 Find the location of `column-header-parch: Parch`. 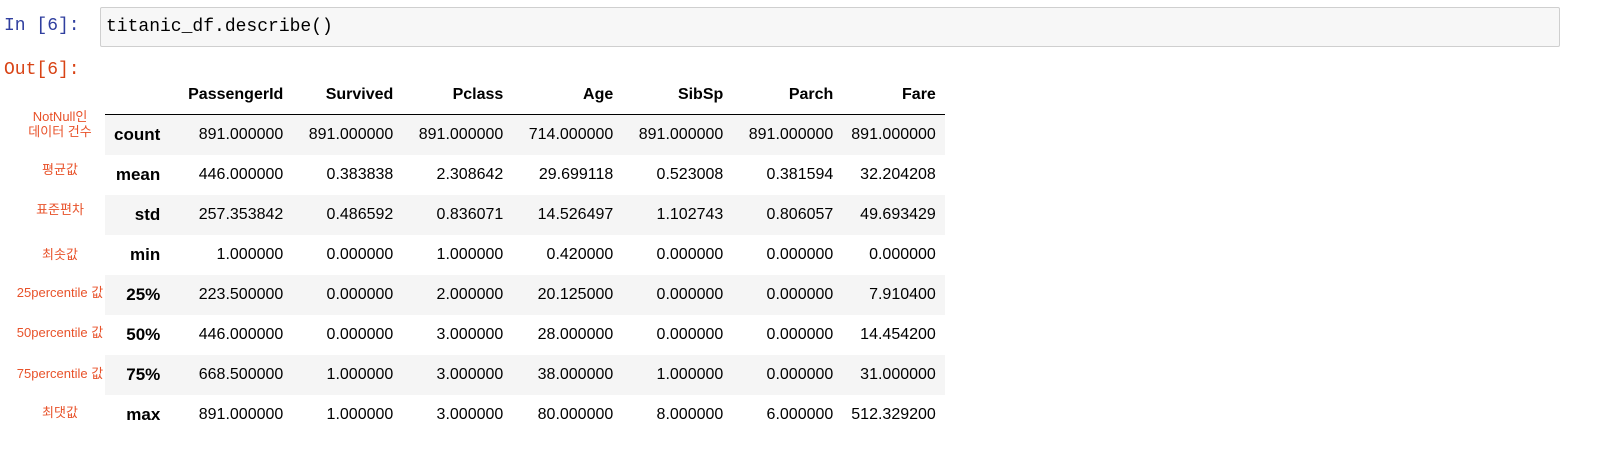

column-header-parch: Parch is located at coordinates (787, 95).